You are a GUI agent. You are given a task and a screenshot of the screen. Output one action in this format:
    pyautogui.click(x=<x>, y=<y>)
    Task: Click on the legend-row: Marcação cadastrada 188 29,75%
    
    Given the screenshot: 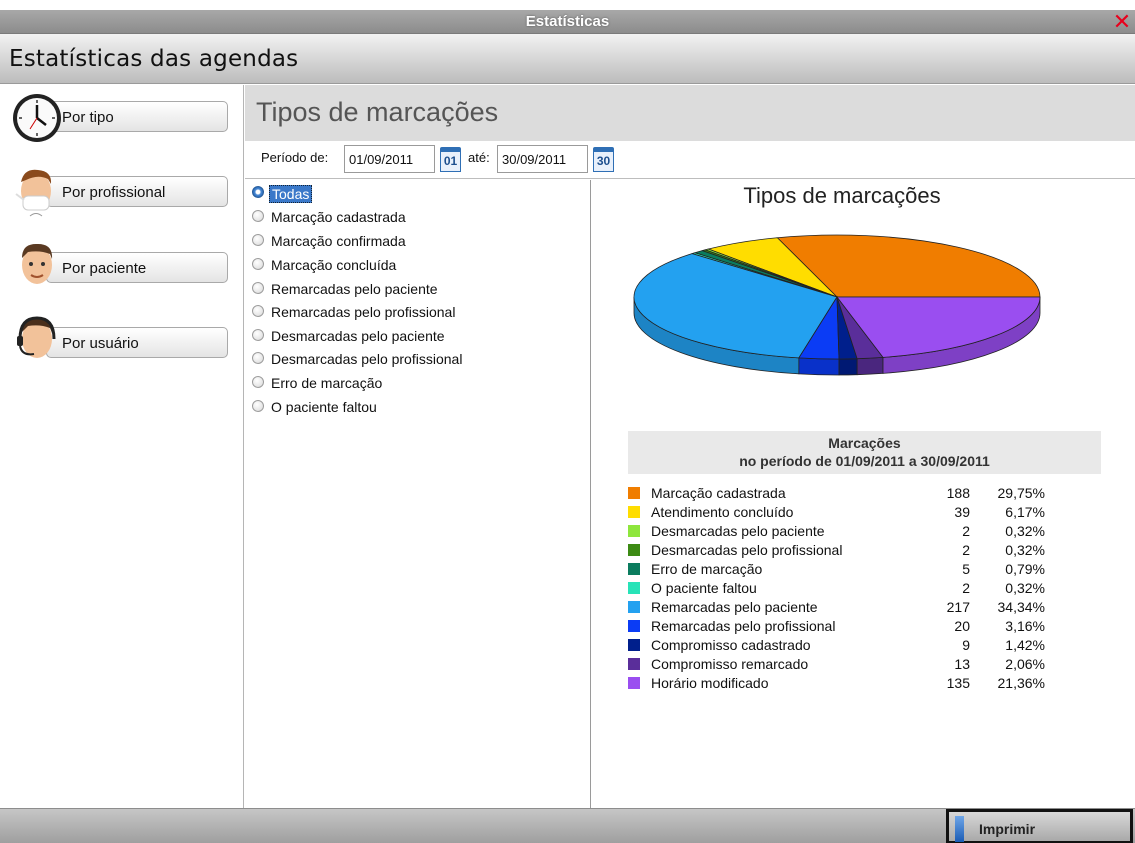 What is the action you would take?
    pyautogui.click(x=864, y=494)
    